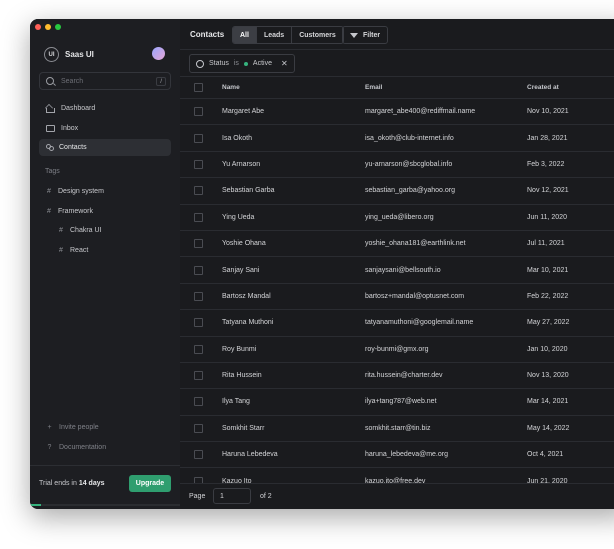 The image size is (614, 549). What do you see at coordinates (238, 217) in the screenshot?
I see `contact-name: Ying Ueda` at bounding box center [238, 217].